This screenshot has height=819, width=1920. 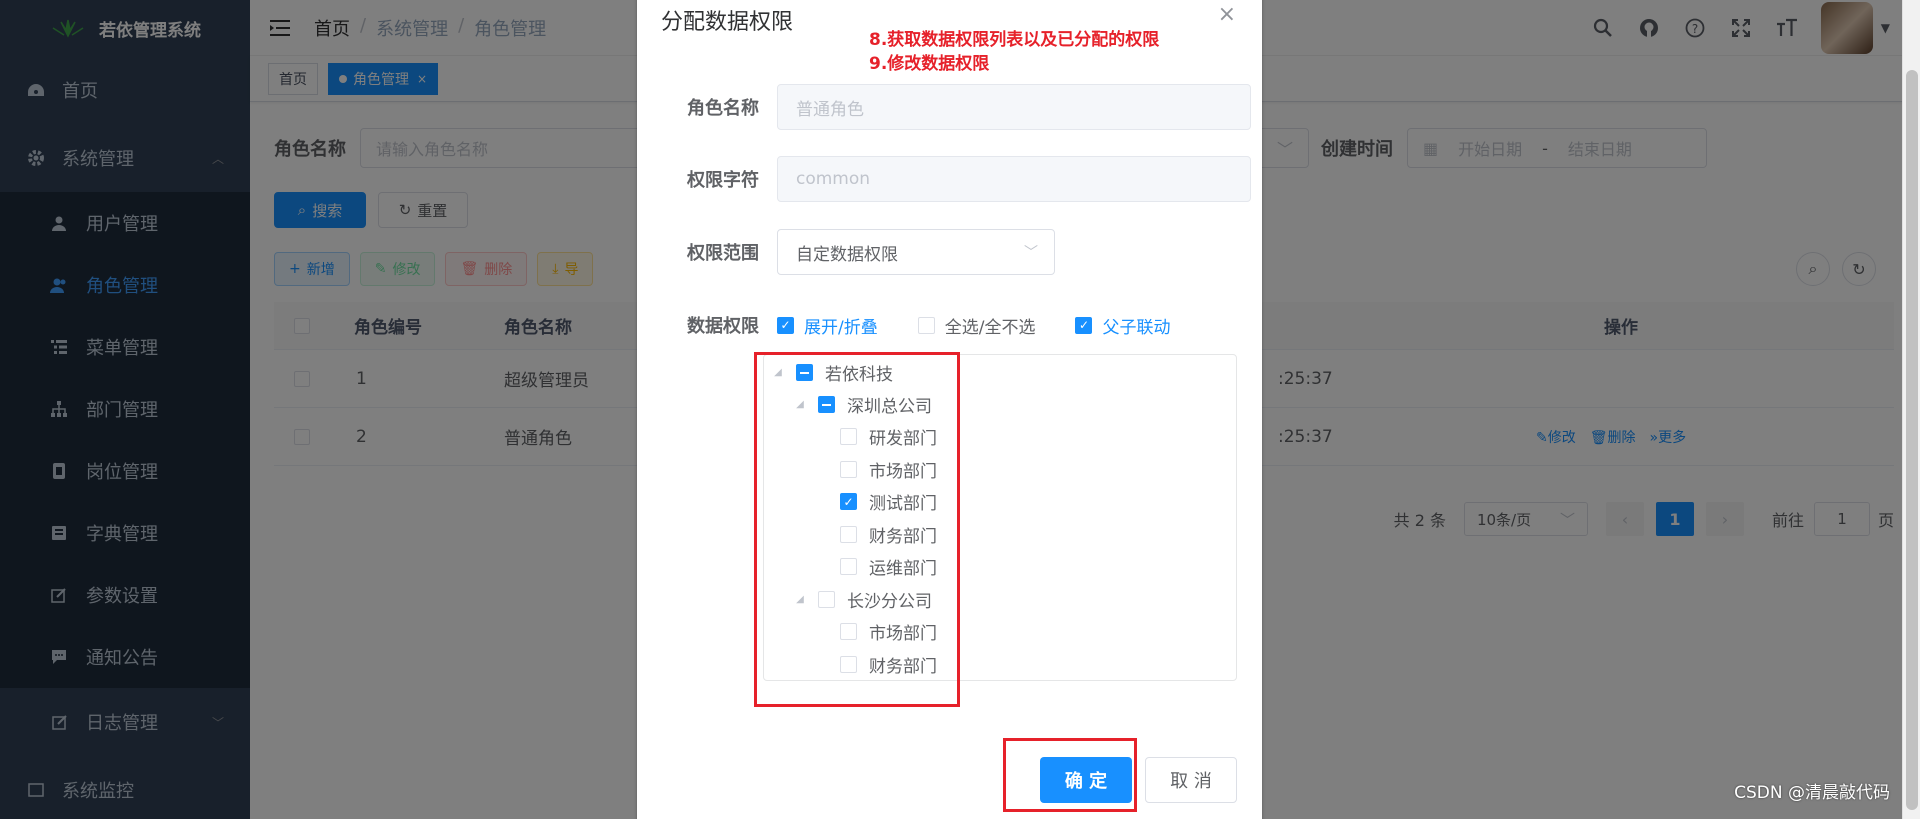 I want to click on parent-child-linkage-checkbox: ✓ 父子联动, so click(x=1122, y=325).